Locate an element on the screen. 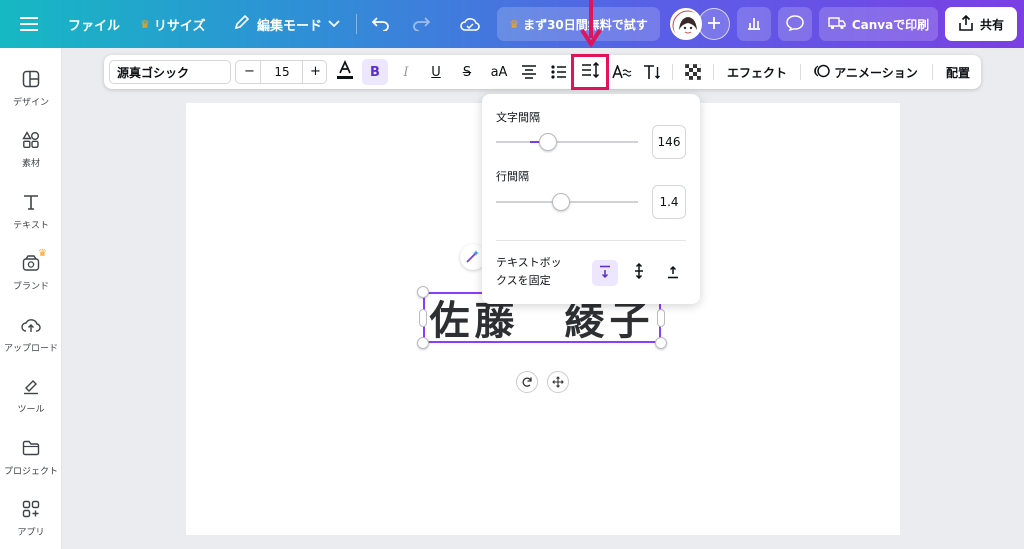 The height and width of the screenshot is (549, 1024). sidebar-item-elements: 素材 is located at coordinates (31, 151).